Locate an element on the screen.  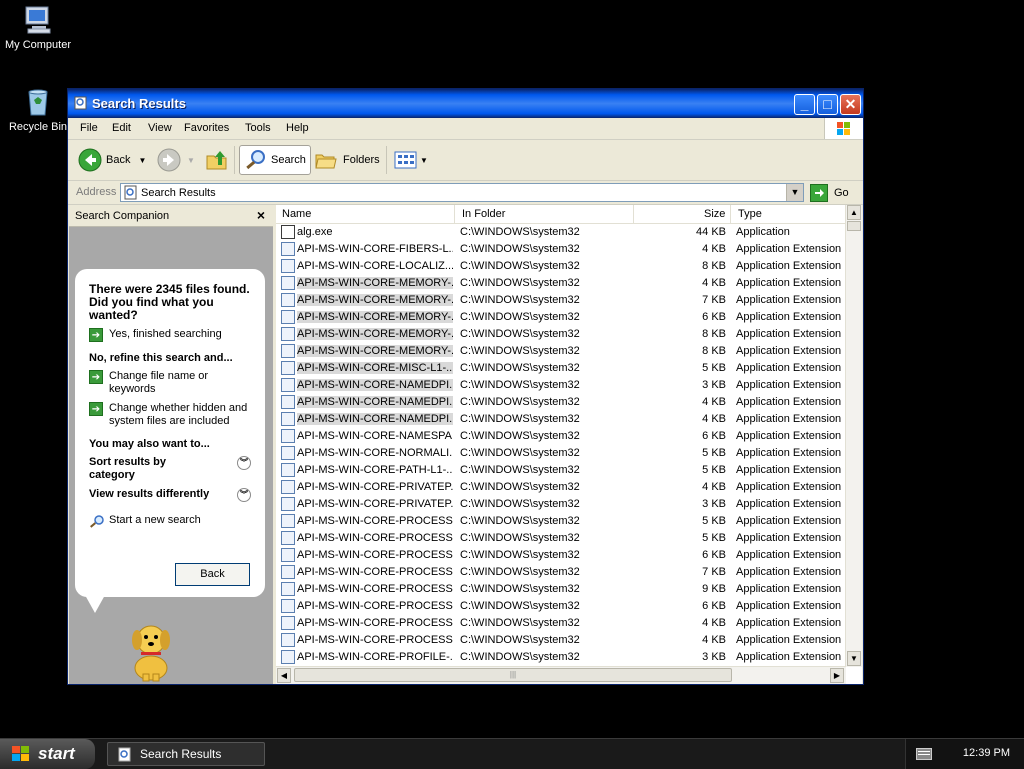
keyboard-icon is located at coordinates (924, 754).